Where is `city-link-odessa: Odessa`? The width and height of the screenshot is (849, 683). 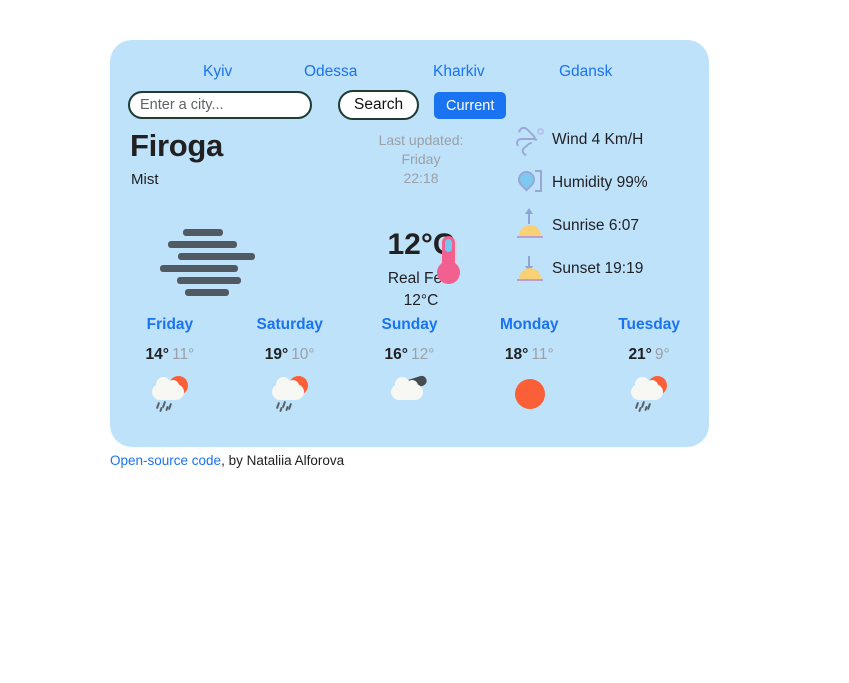 city-link-odessa: Odessa is located at coordinates (330, 72).